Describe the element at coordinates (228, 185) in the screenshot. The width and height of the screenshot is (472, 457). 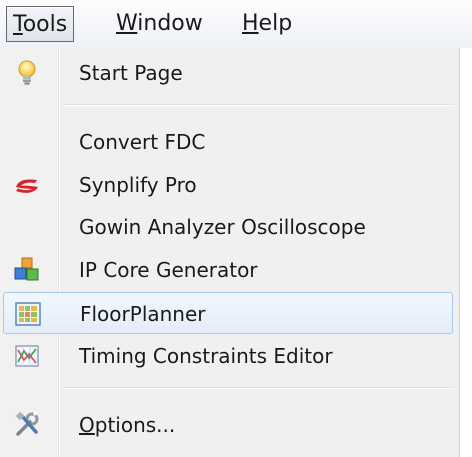
I see `menu-item-synplify-pro: Synplify Pro` at that location.